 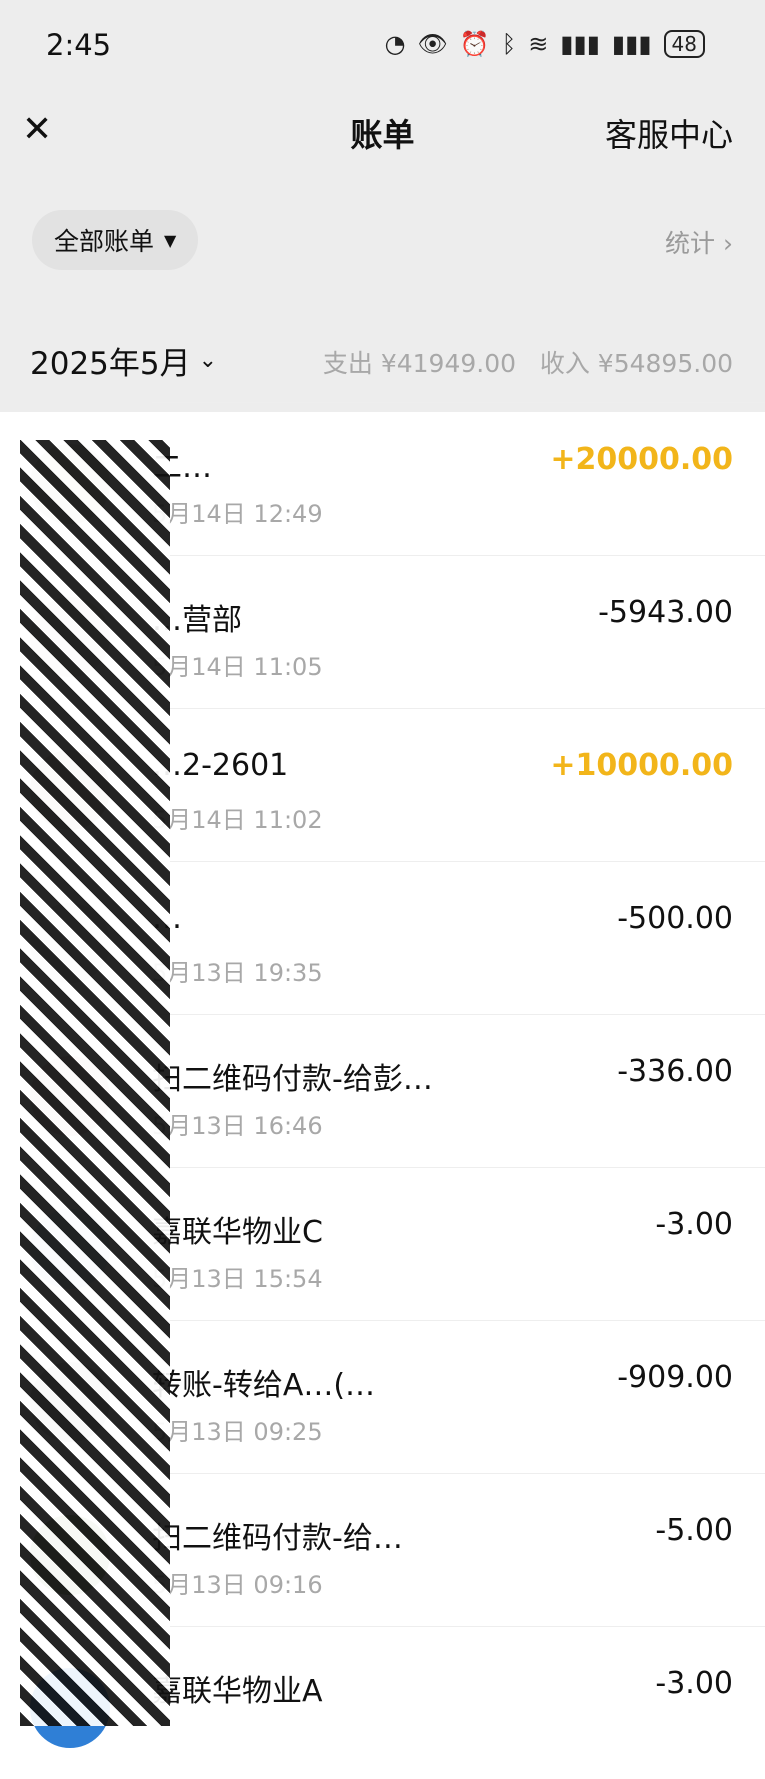 I want to click on transaction-date: 5月14日 12:49, so click(x=237, y=514).